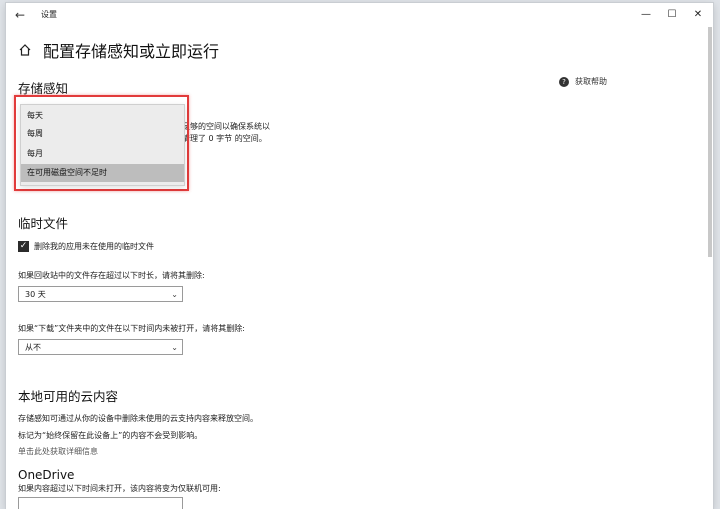  What do you see at coordinates (226, 126) in the screenshot?
I see `storage-sense-desc-line1: 足够的空间以确保系统以` at bounding box center [226, 126].